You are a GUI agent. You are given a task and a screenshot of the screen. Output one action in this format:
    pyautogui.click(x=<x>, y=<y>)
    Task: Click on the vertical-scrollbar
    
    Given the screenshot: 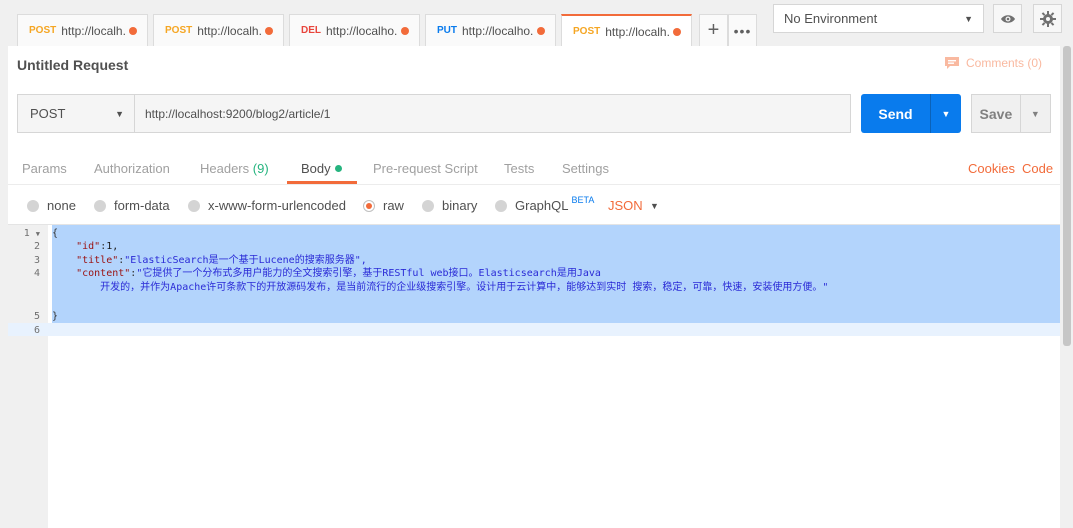 What is the action you would take?
    pyautogui.click(x=1067, y=196)
    